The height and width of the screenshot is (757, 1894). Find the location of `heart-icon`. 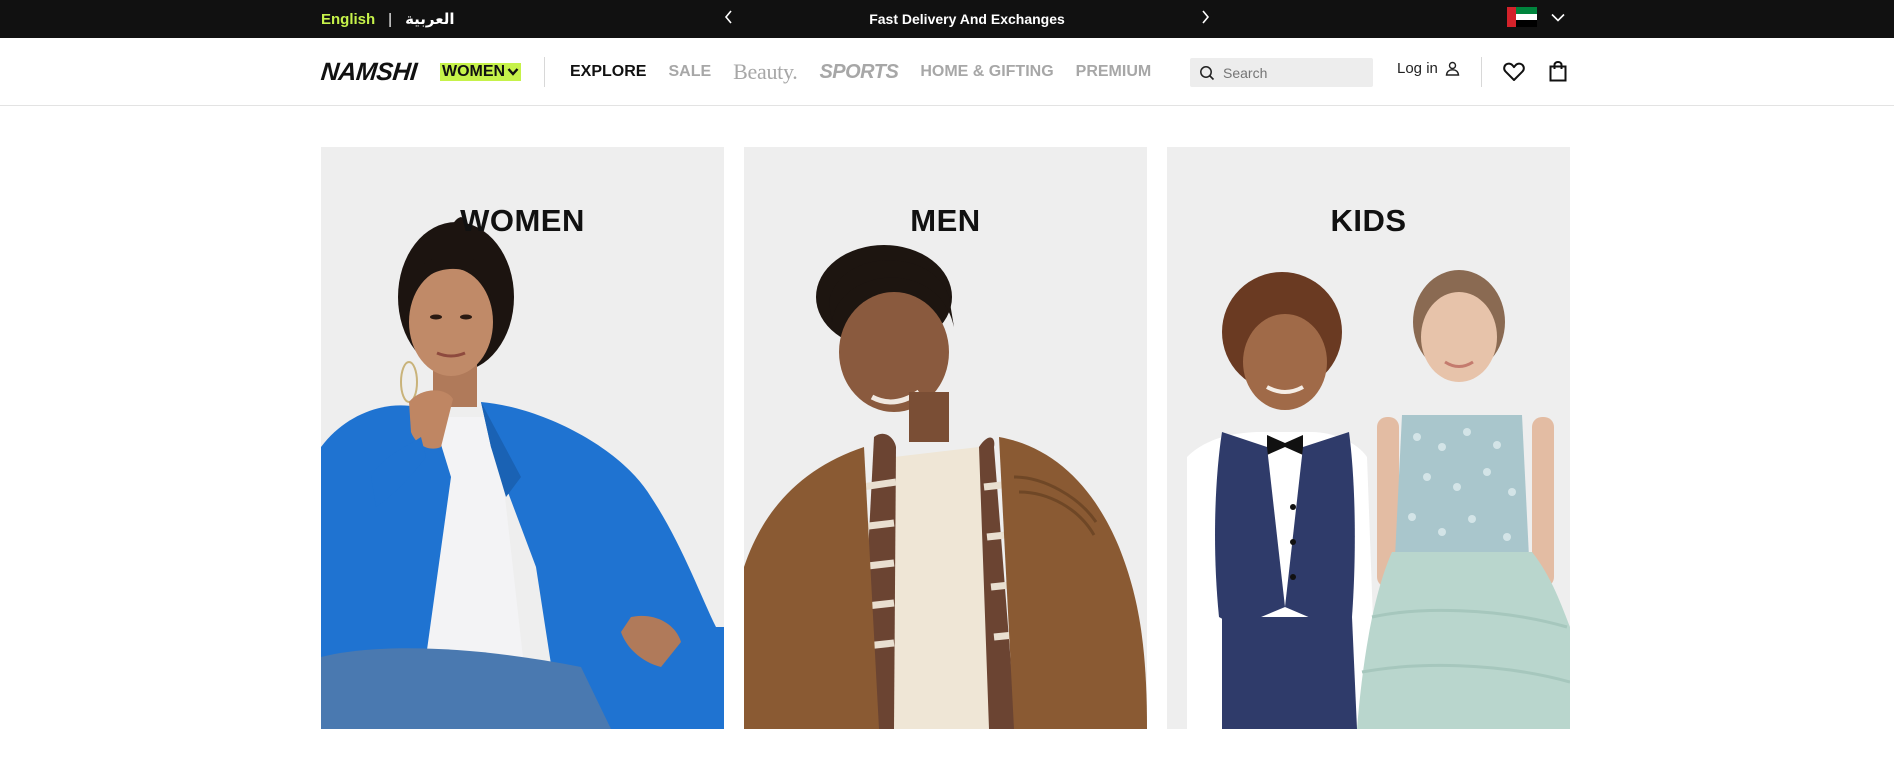

heart-icon is located at coordinates (1514, 71).